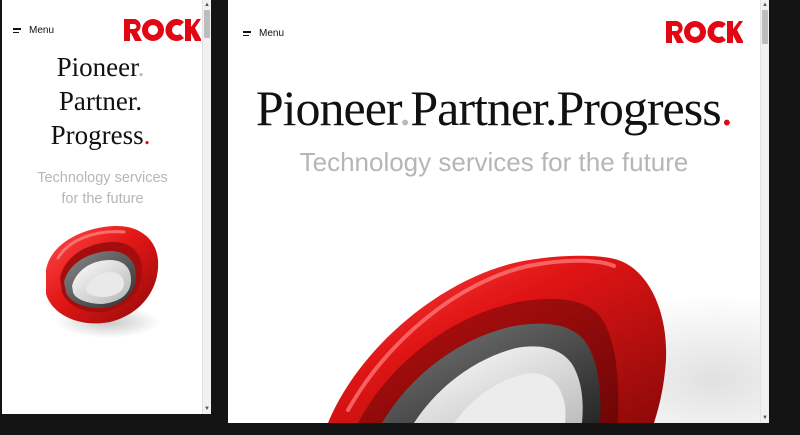 Image resolution: width=800 pixels, height=435 pixels. Describe the element at coordinates (206, 207) in the screenshot. I see `mobile-scrollbar: ▲ ▼` at that location.